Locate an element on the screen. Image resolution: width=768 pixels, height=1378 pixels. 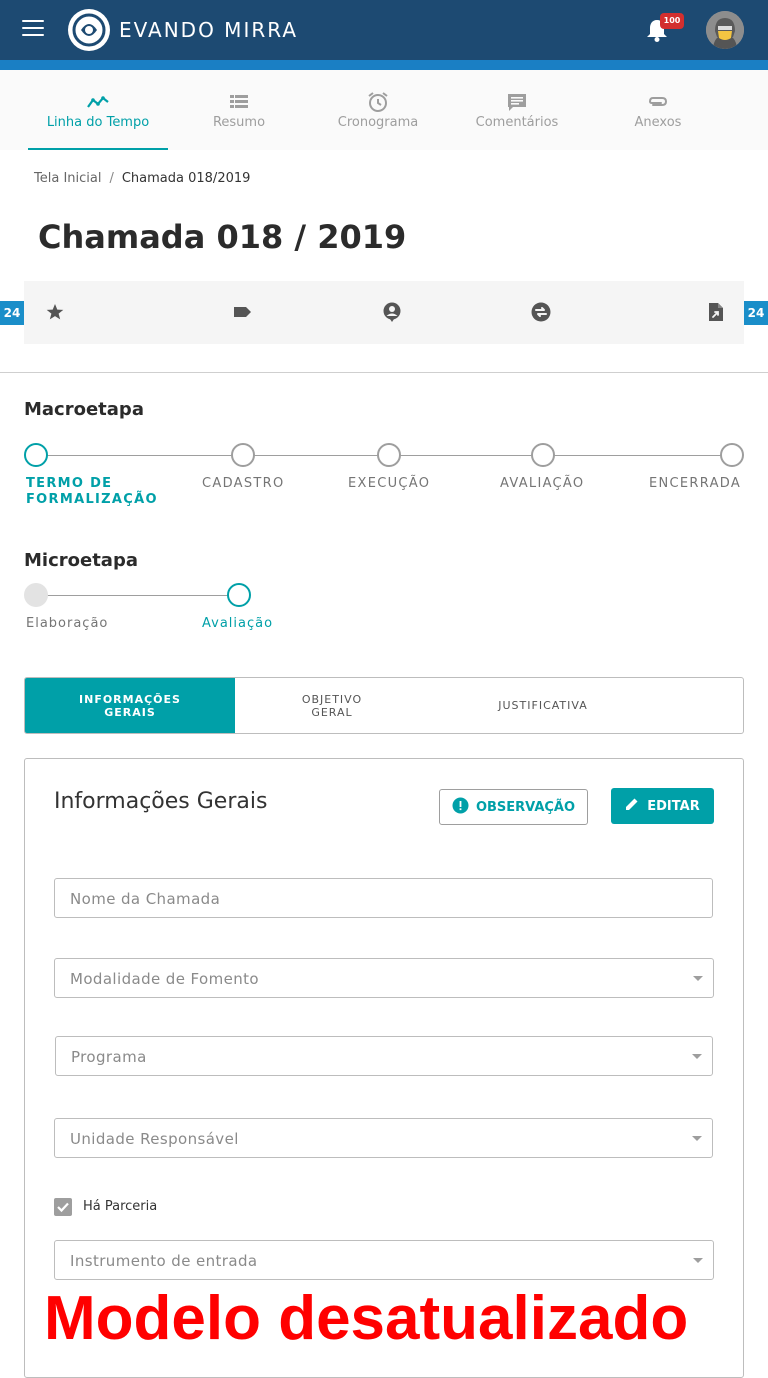
edit-button: EDITAR is located at coordinates (662, 806).